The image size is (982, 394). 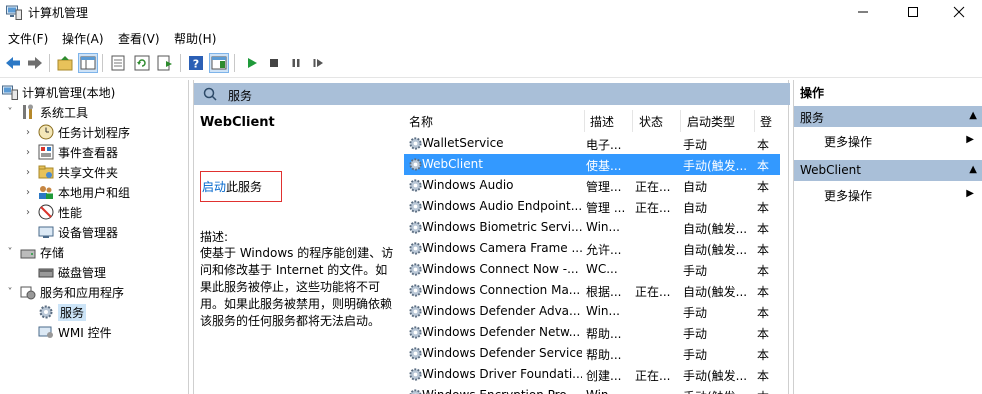 I want to click on tree-item-label: 事件查看器, so click(x=88, y=152).